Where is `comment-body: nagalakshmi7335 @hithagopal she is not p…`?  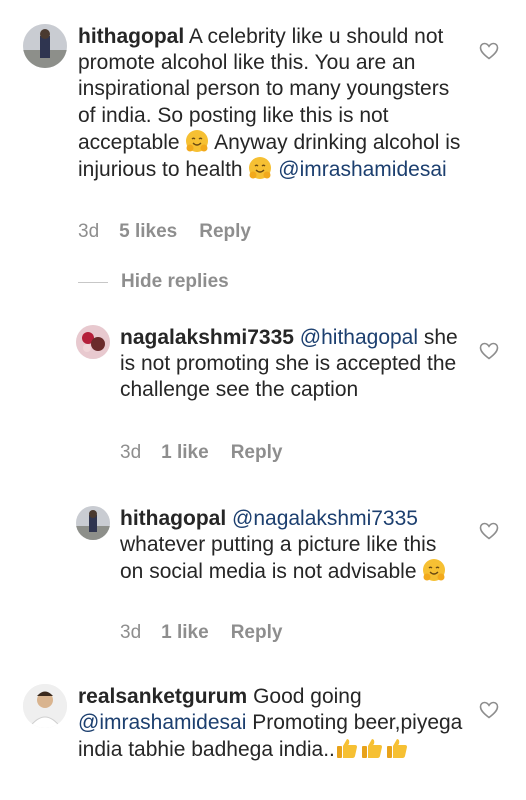 comment-body: nagalakshmi7335 @hithagopal she is not p… is located at coordinates (292, 364).